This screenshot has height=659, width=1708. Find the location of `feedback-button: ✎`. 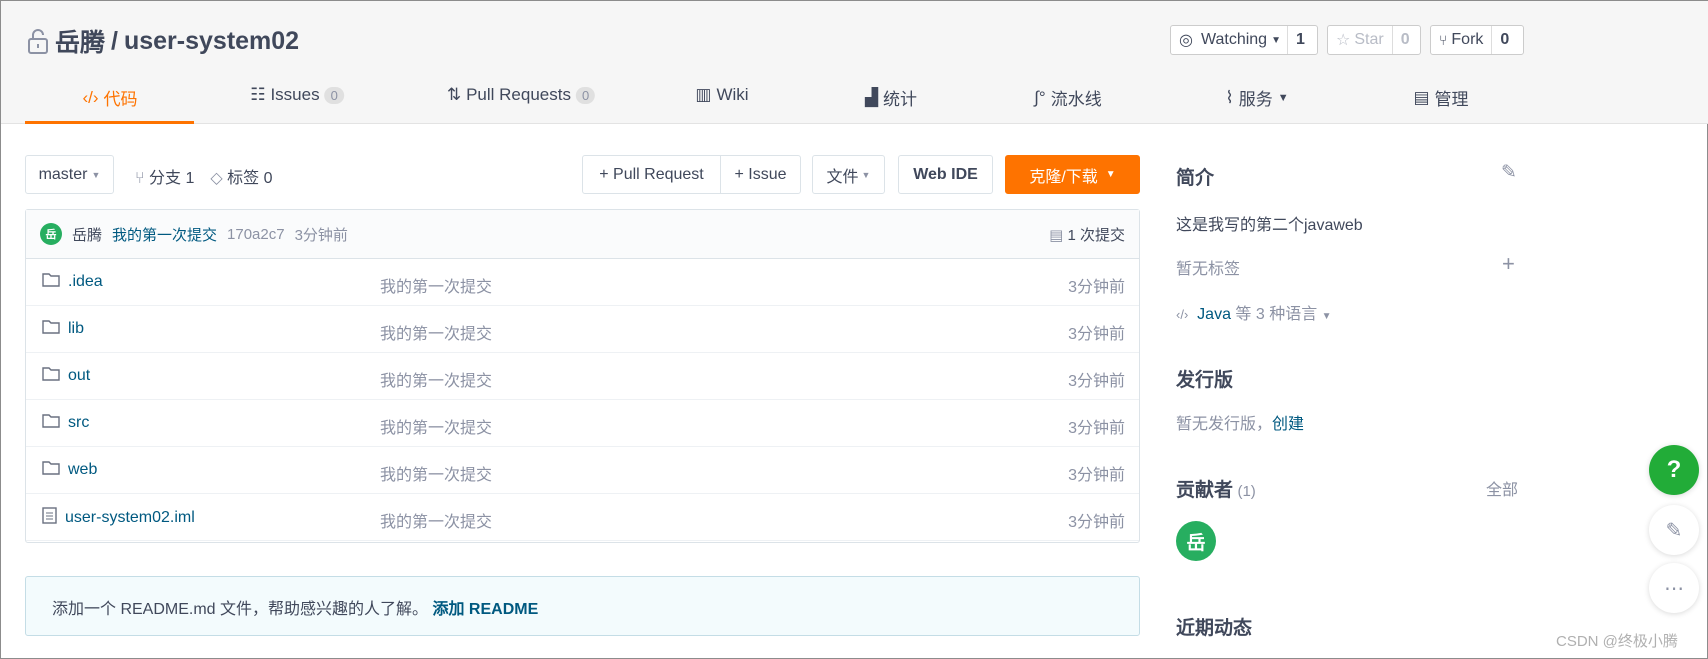

feedback-button: ✎ is located at coordinates (1674, 530).